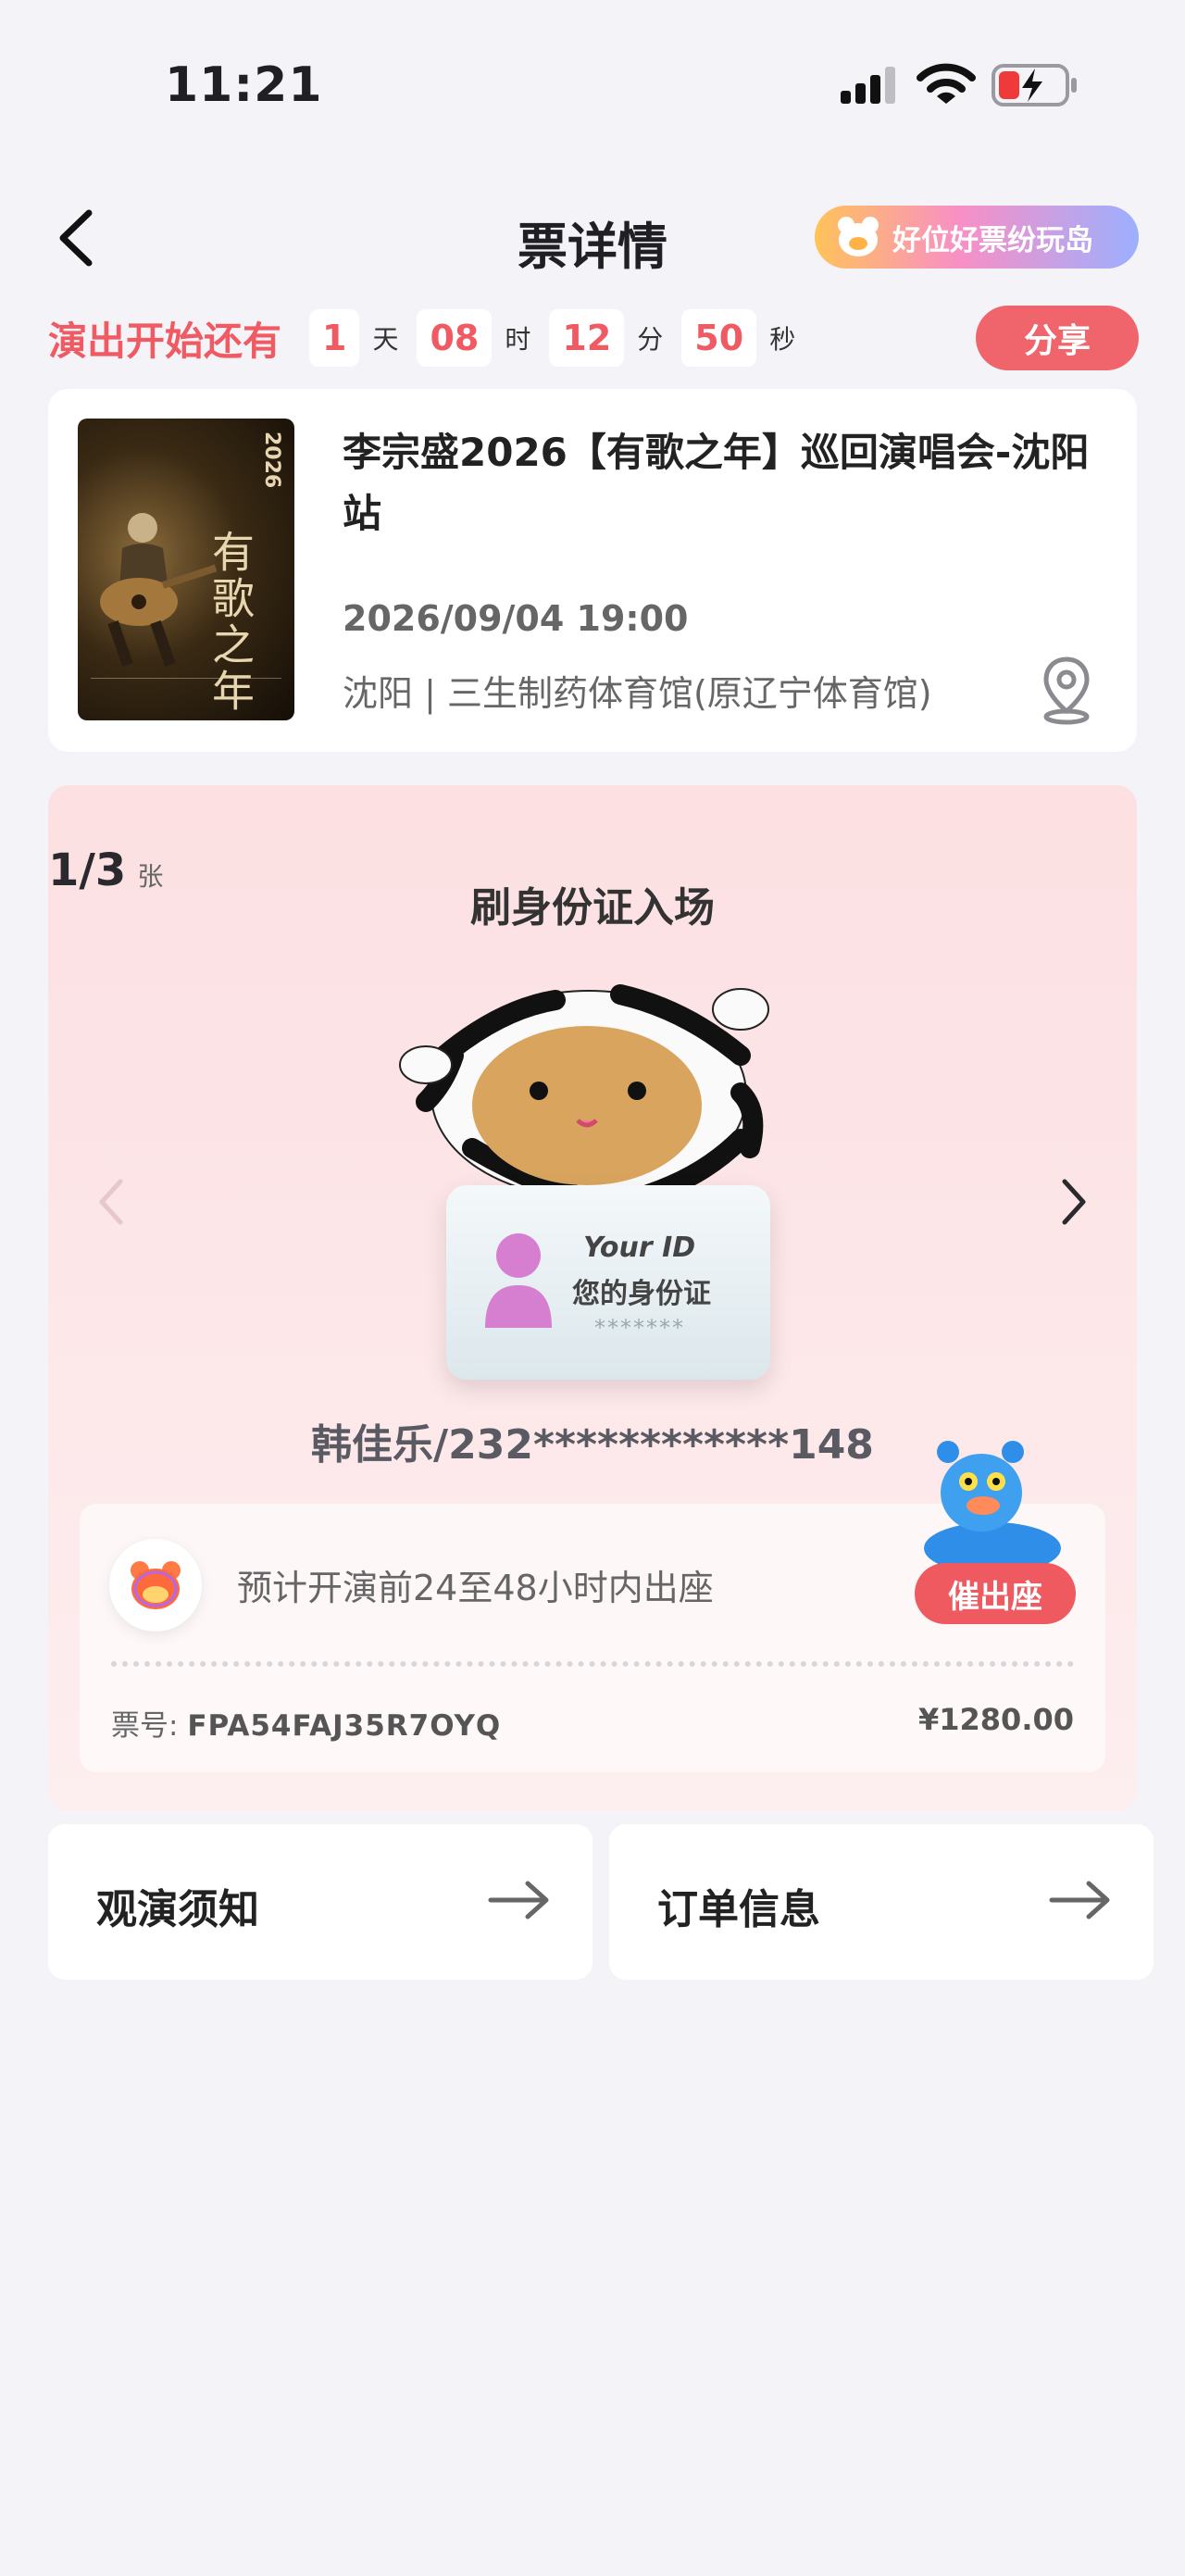 The width and height of the screenshot is (1185, 2576). What do you see at coordinates (639, 1328) in the screenshot?
I see `id-card-mask: *******` at bounding box center [639, 1328].